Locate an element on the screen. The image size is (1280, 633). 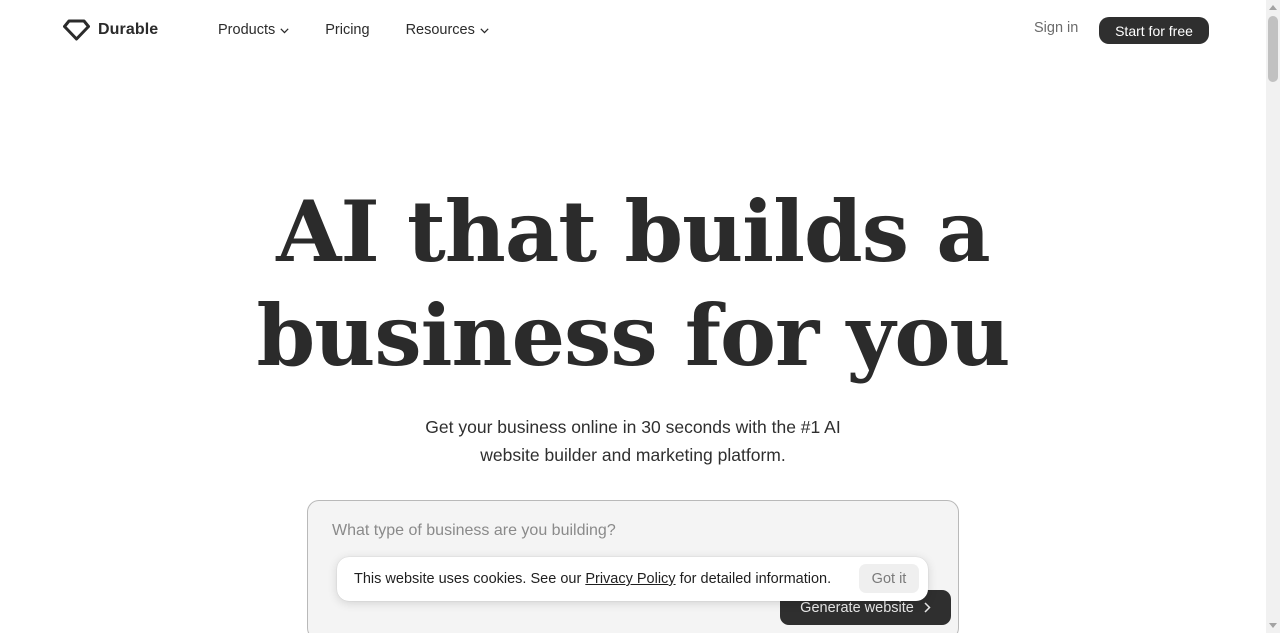
scroll-down-arrow-icon is located at coordinates (1273, 625).